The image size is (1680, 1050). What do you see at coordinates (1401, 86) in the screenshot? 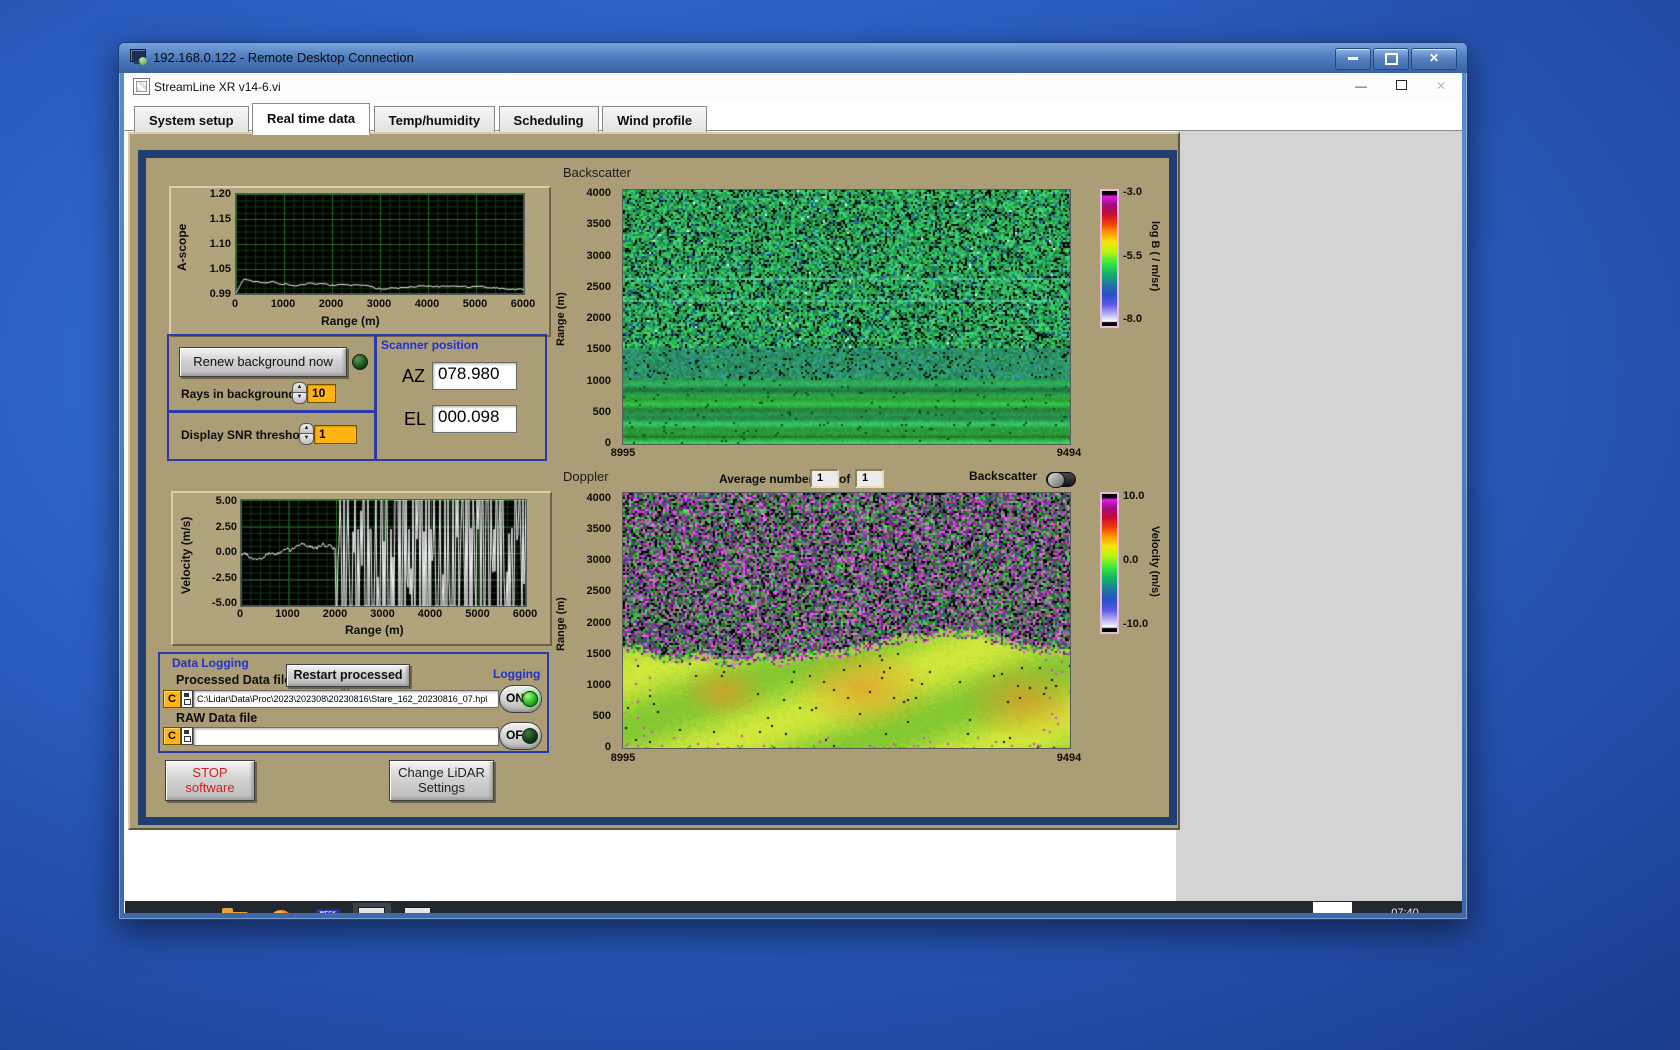
I see `vi-restore-button` at bounding box center [1401, 86].